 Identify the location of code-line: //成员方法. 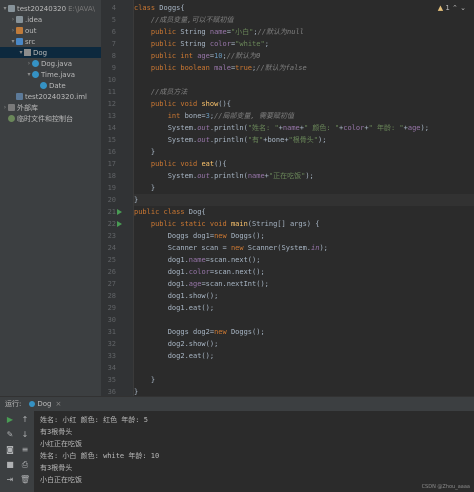
(160, 92).